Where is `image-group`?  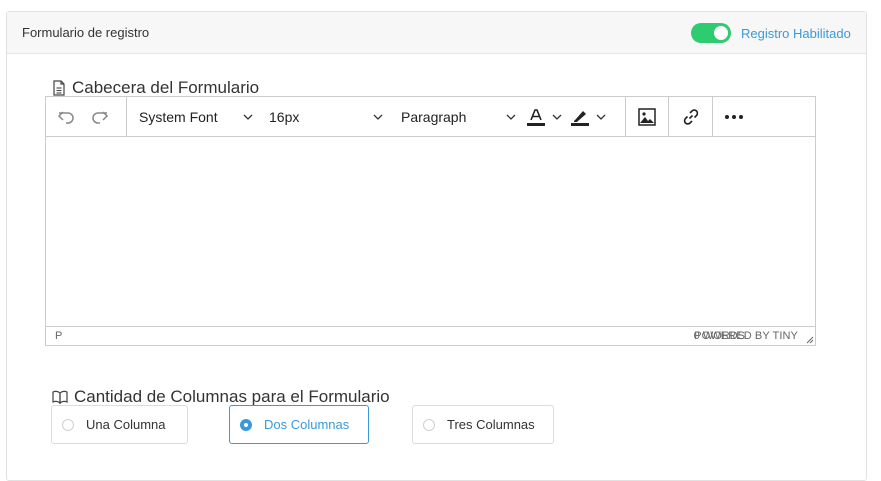 image-group is located at coordinates (647, 116).